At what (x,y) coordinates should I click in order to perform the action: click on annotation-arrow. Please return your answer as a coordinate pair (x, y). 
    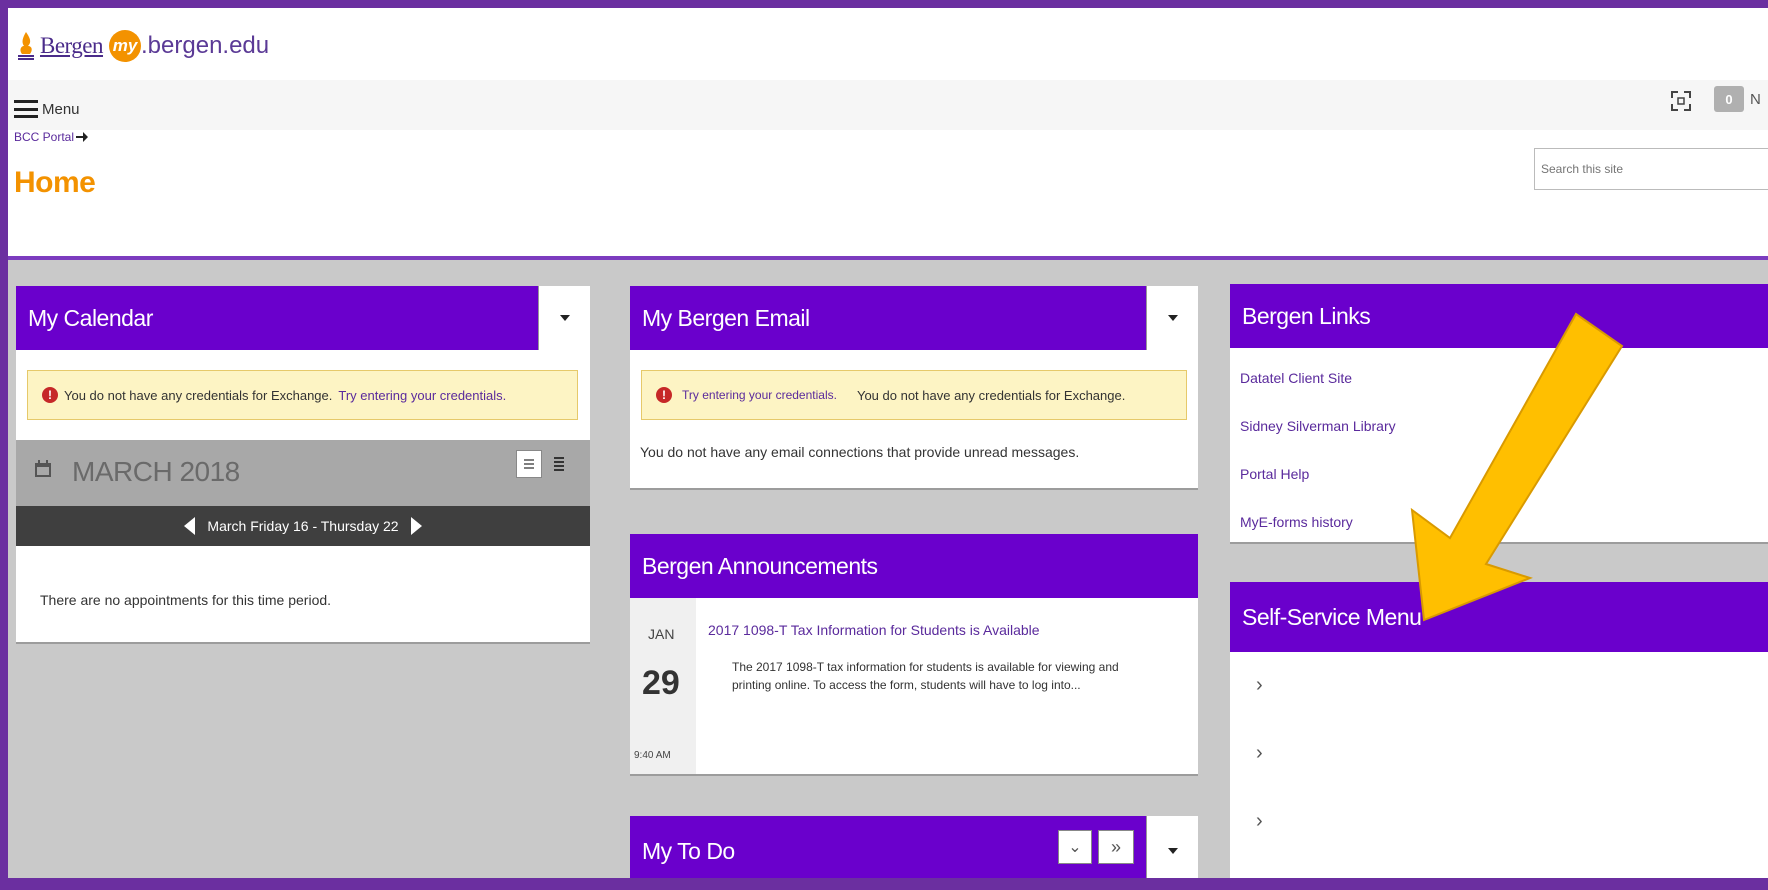
    Looking at the image, I should click on (1517, 467).